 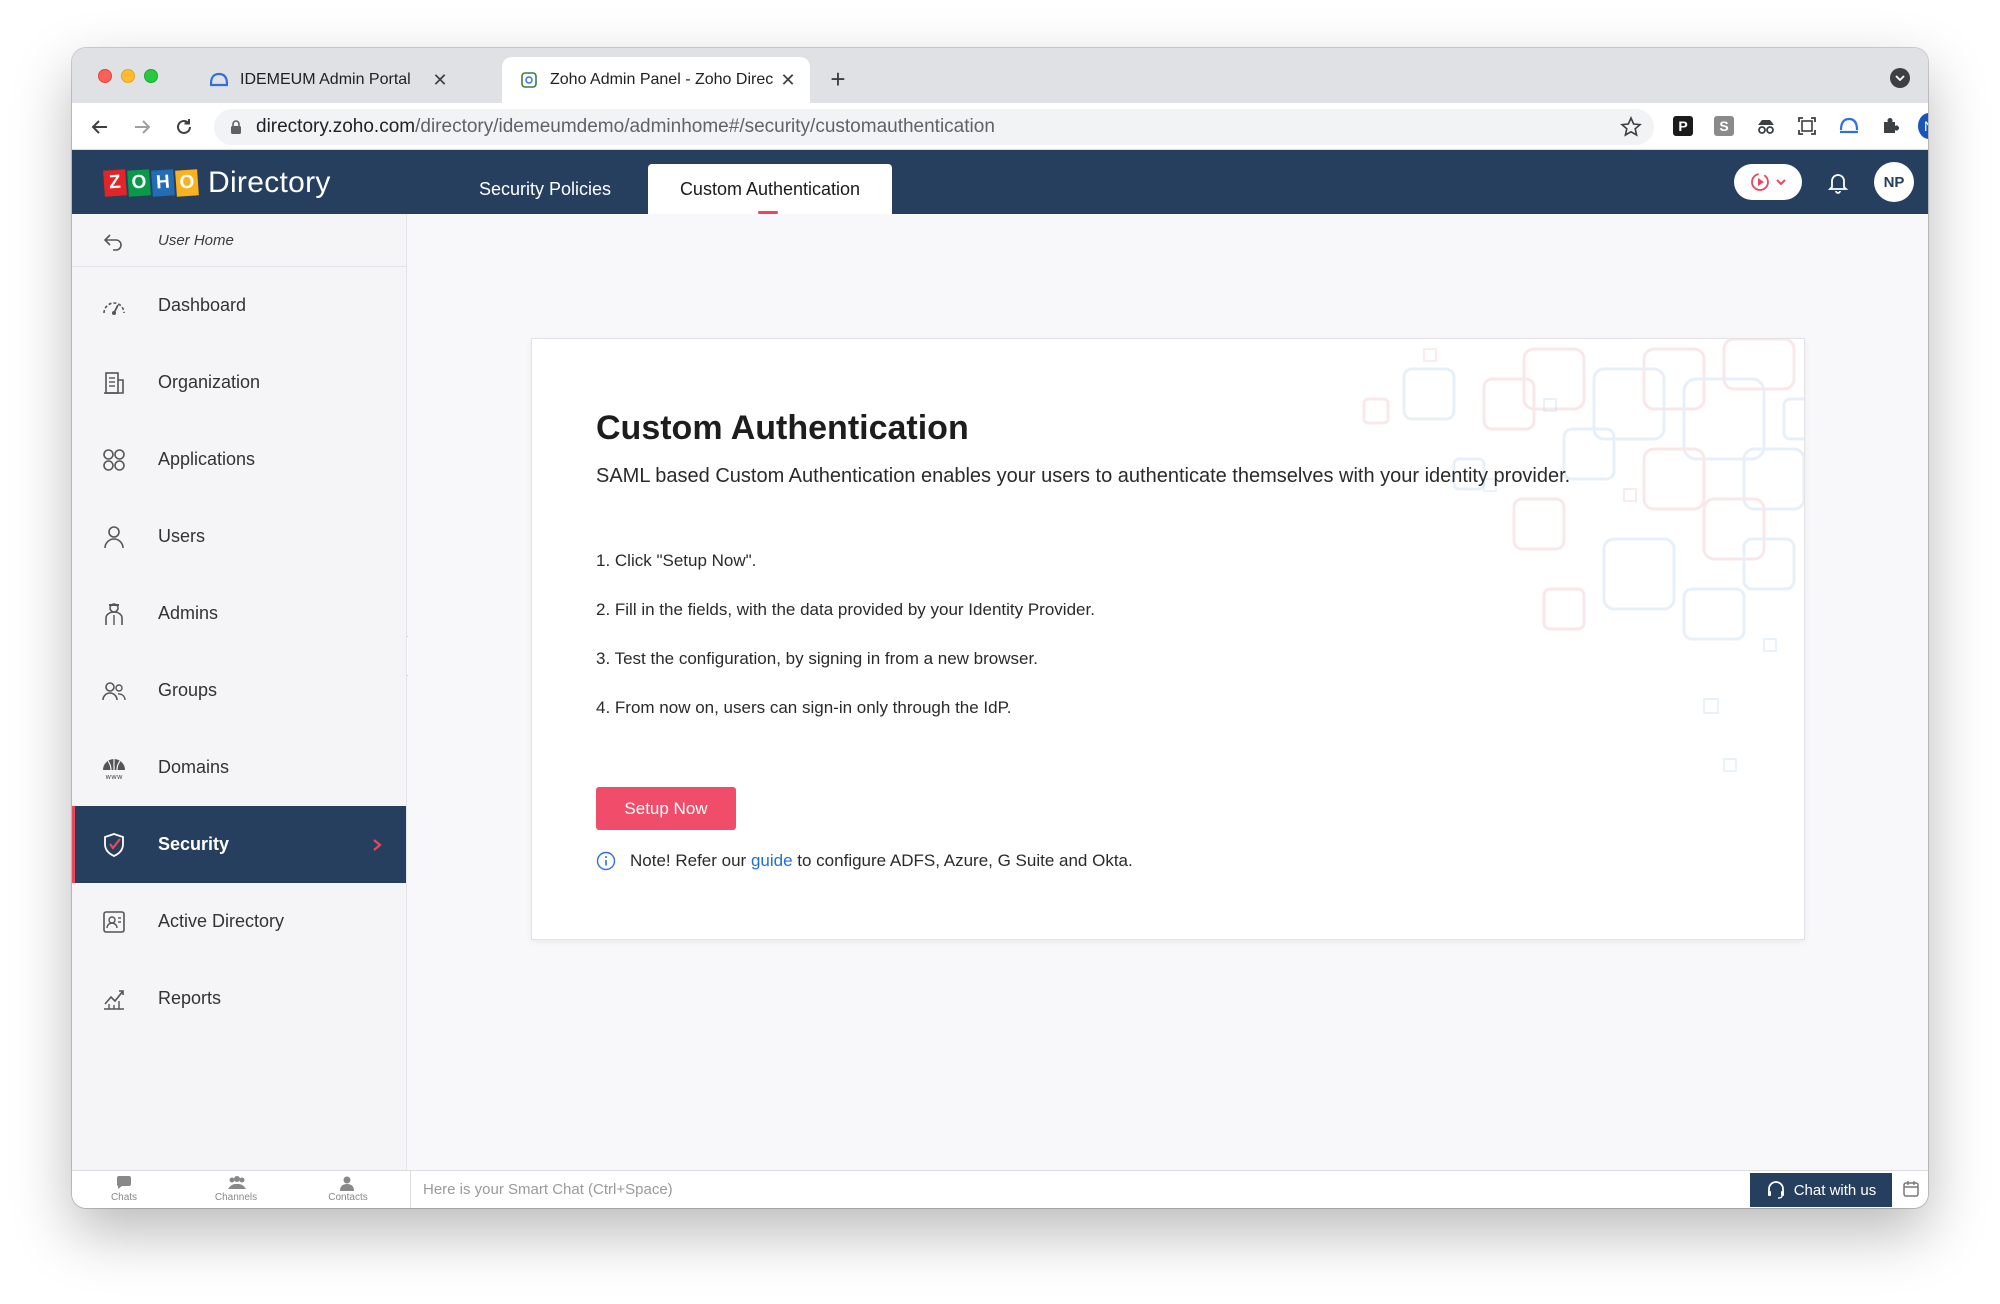 What do you see at coordinates (1115, 1189) in the screenshot?
I see `smart-chat-input: Here is your Smart Chat (Ctrl+Space)` at bounding box center [1115, 1189].